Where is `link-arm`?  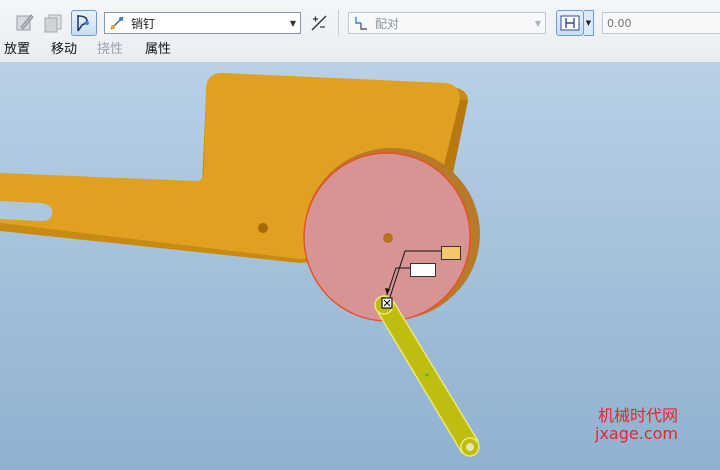 link-arm is located at coordinates (427, 376).